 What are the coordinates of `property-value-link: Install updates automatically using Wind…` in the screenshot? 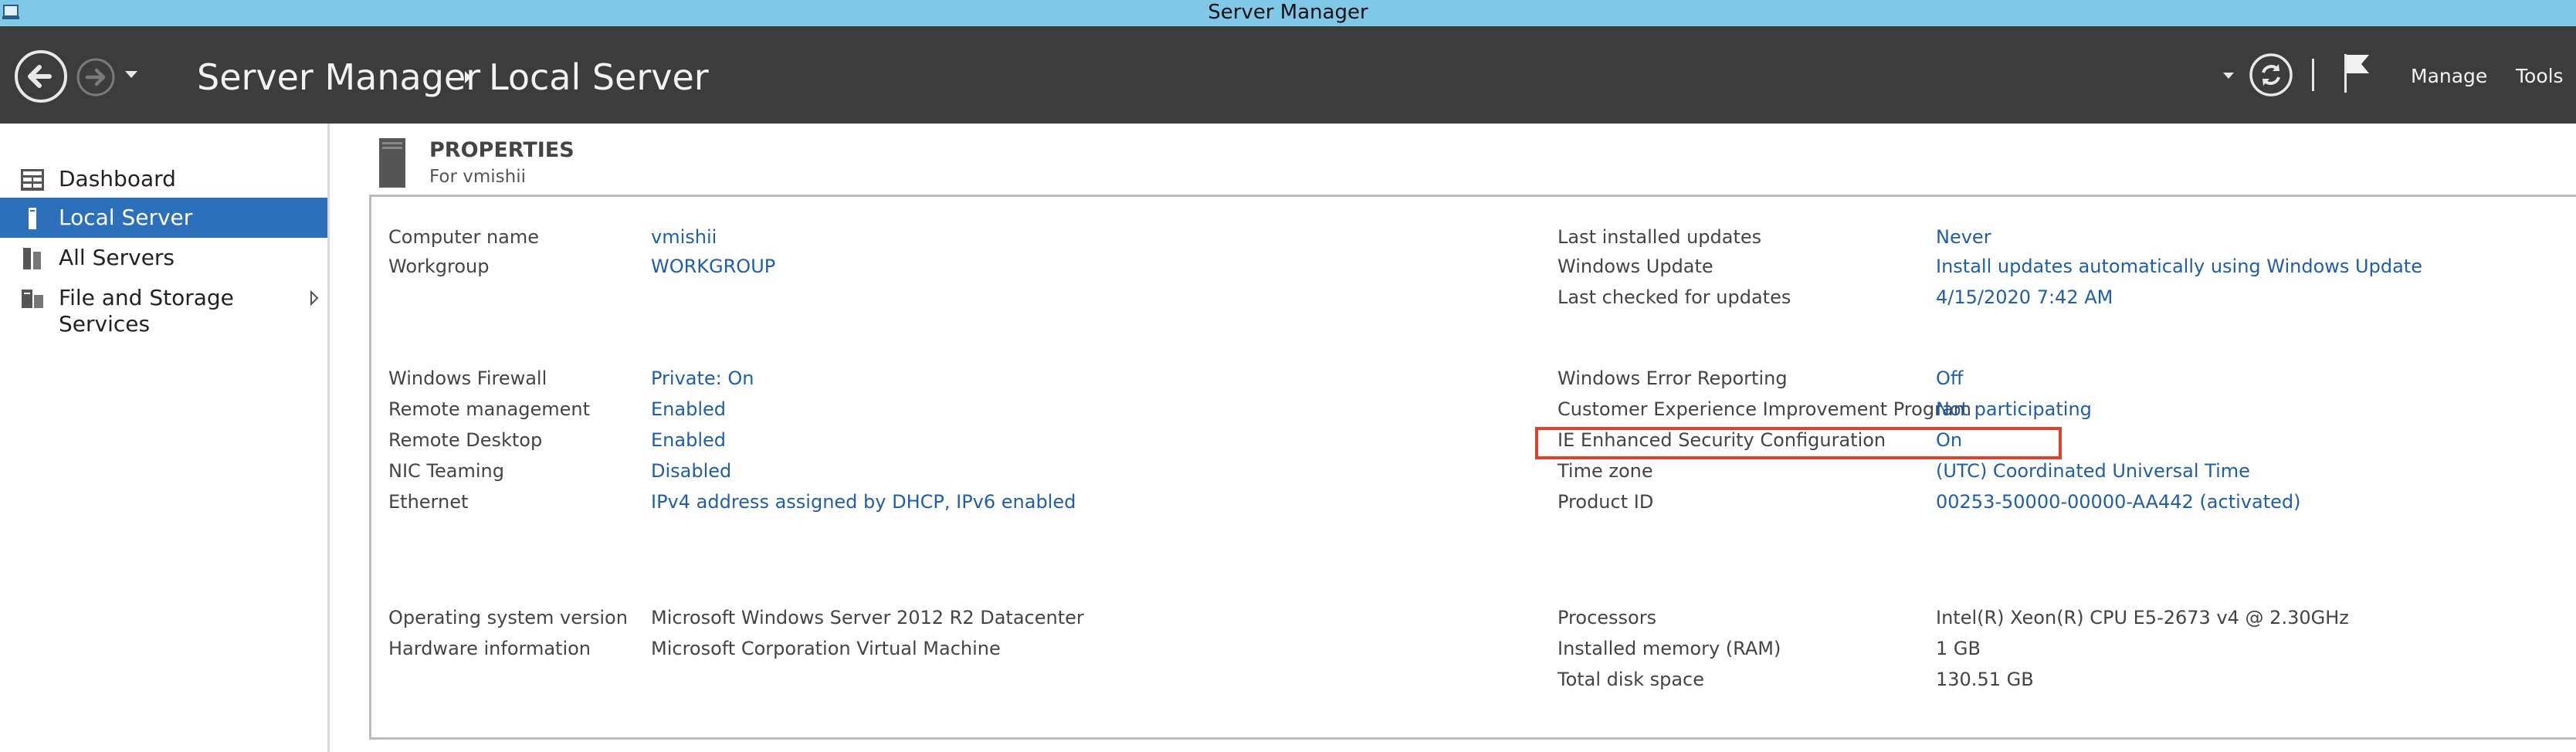 It's located at (2179, 266).